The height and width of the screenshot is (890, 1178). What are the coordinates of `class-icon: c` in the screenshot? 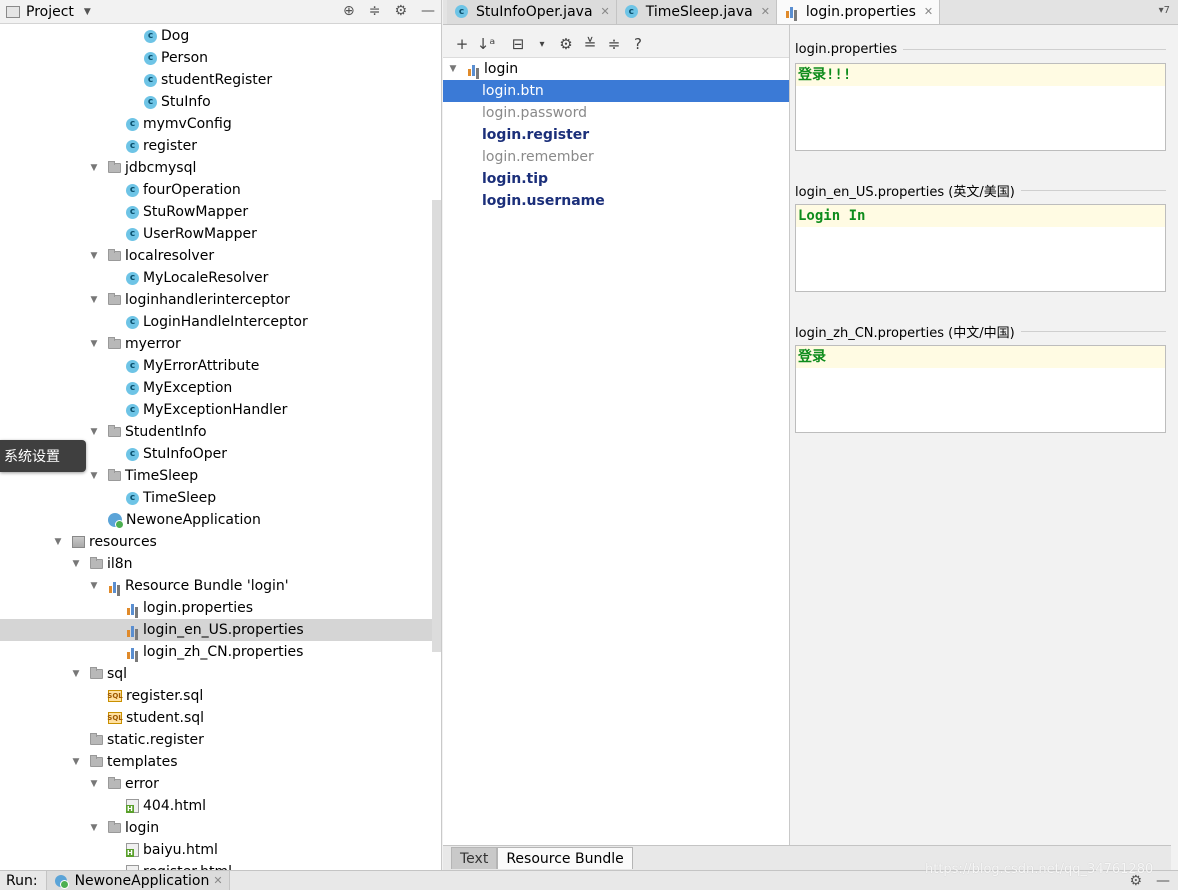 It's located at (132, 498).